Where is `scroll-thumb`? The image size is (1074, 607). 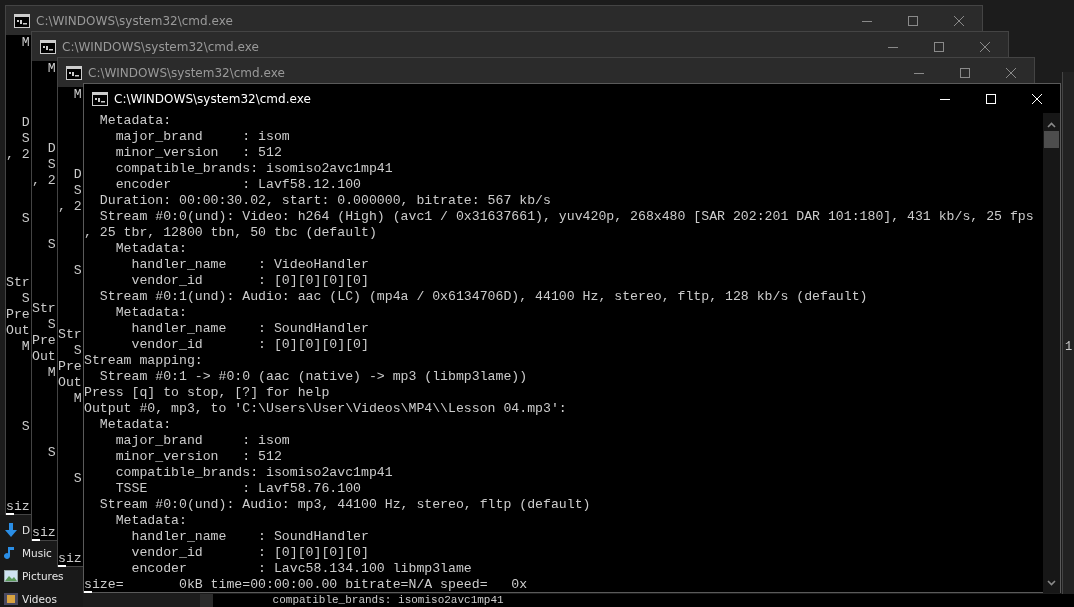
scroll-thumb is located at coordinates (1051, 139).